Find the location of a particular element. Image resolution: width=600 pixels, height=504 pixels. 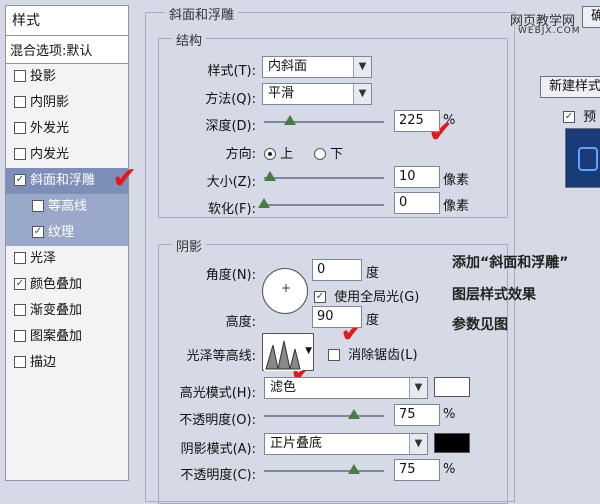

shadow-opacity-input: 75 is located at coordinates (417, 470).